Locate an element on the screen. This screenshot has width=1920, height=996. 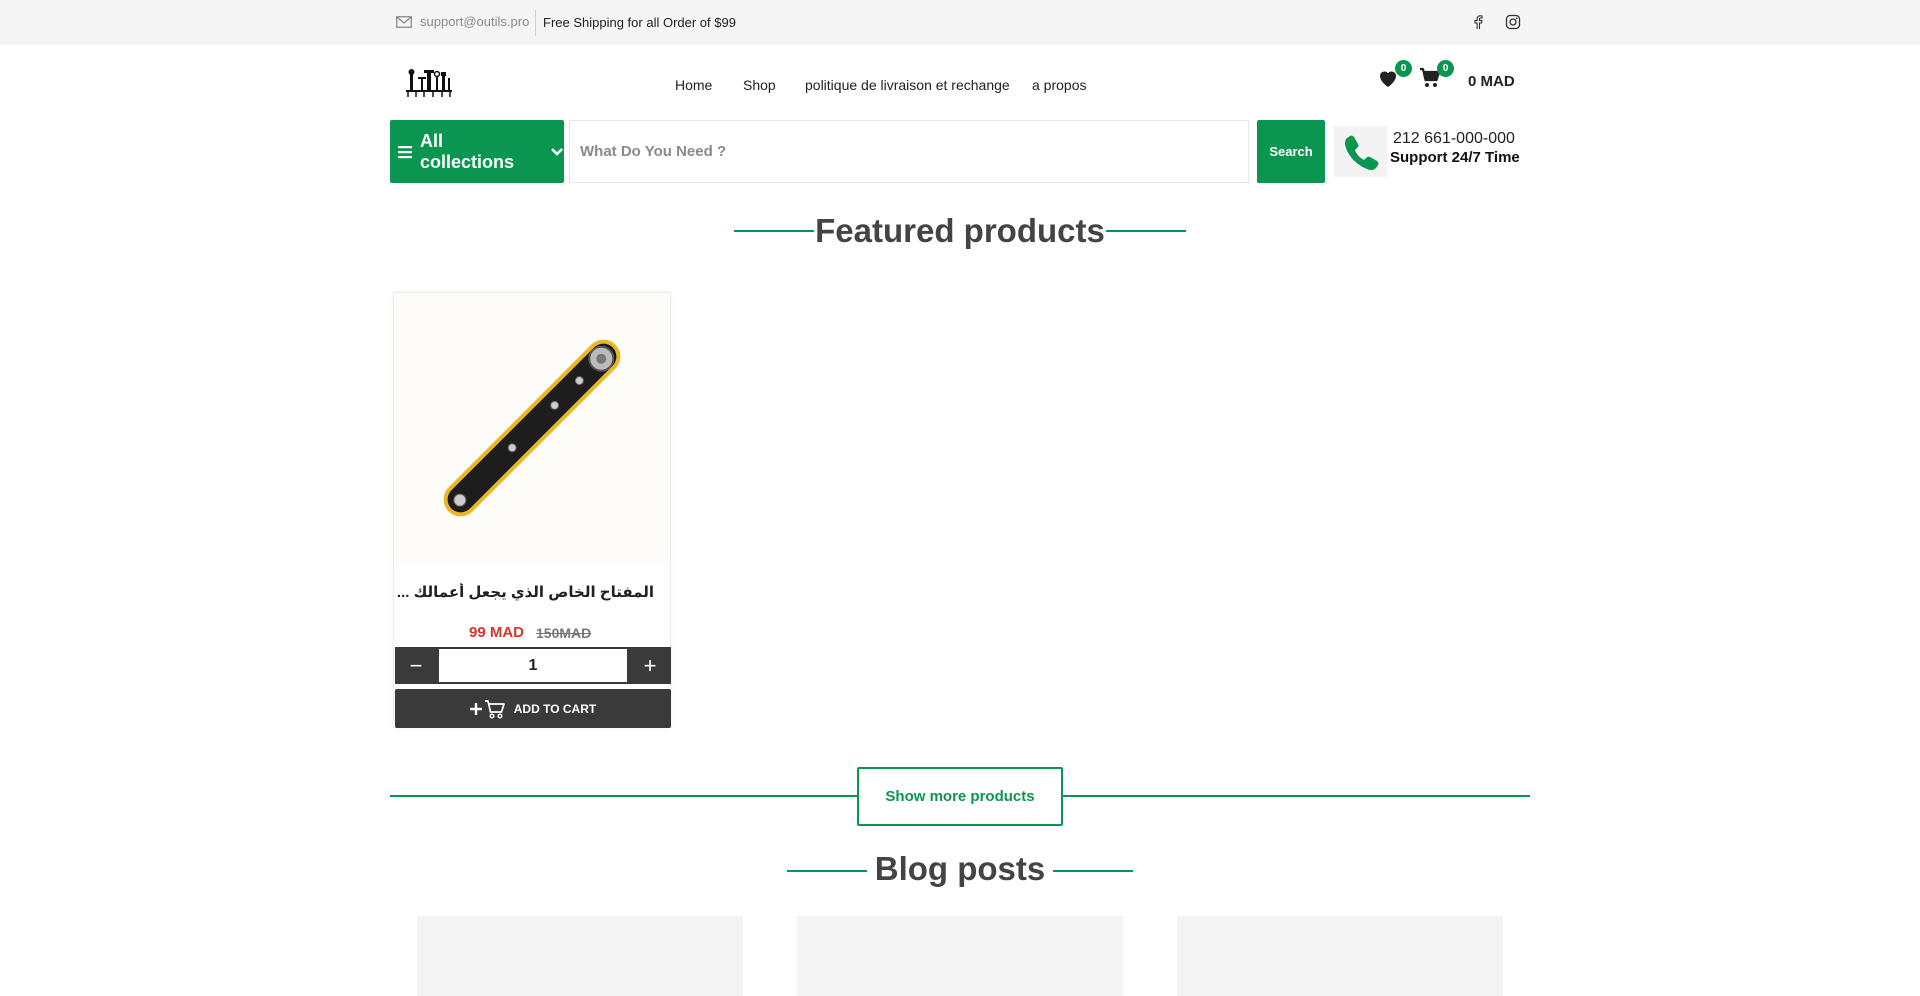
nav-about: a propos is located at coordinates (1059, 85).